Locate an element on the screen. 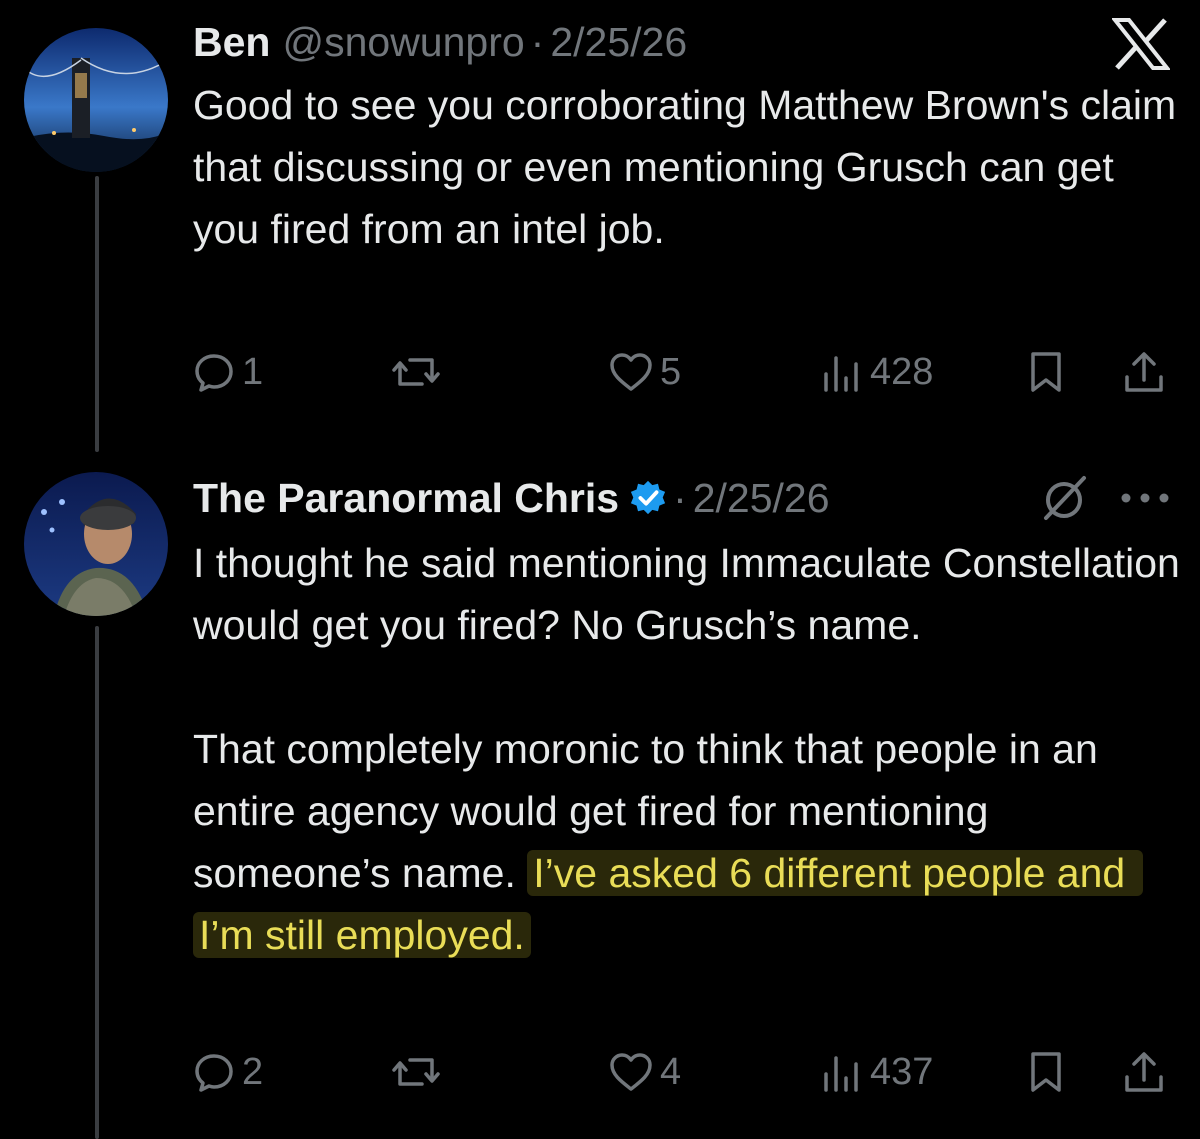 The width and height of the screenshot is (1200, 1139). like-button: 4 is located at coordinates (644, 1072).